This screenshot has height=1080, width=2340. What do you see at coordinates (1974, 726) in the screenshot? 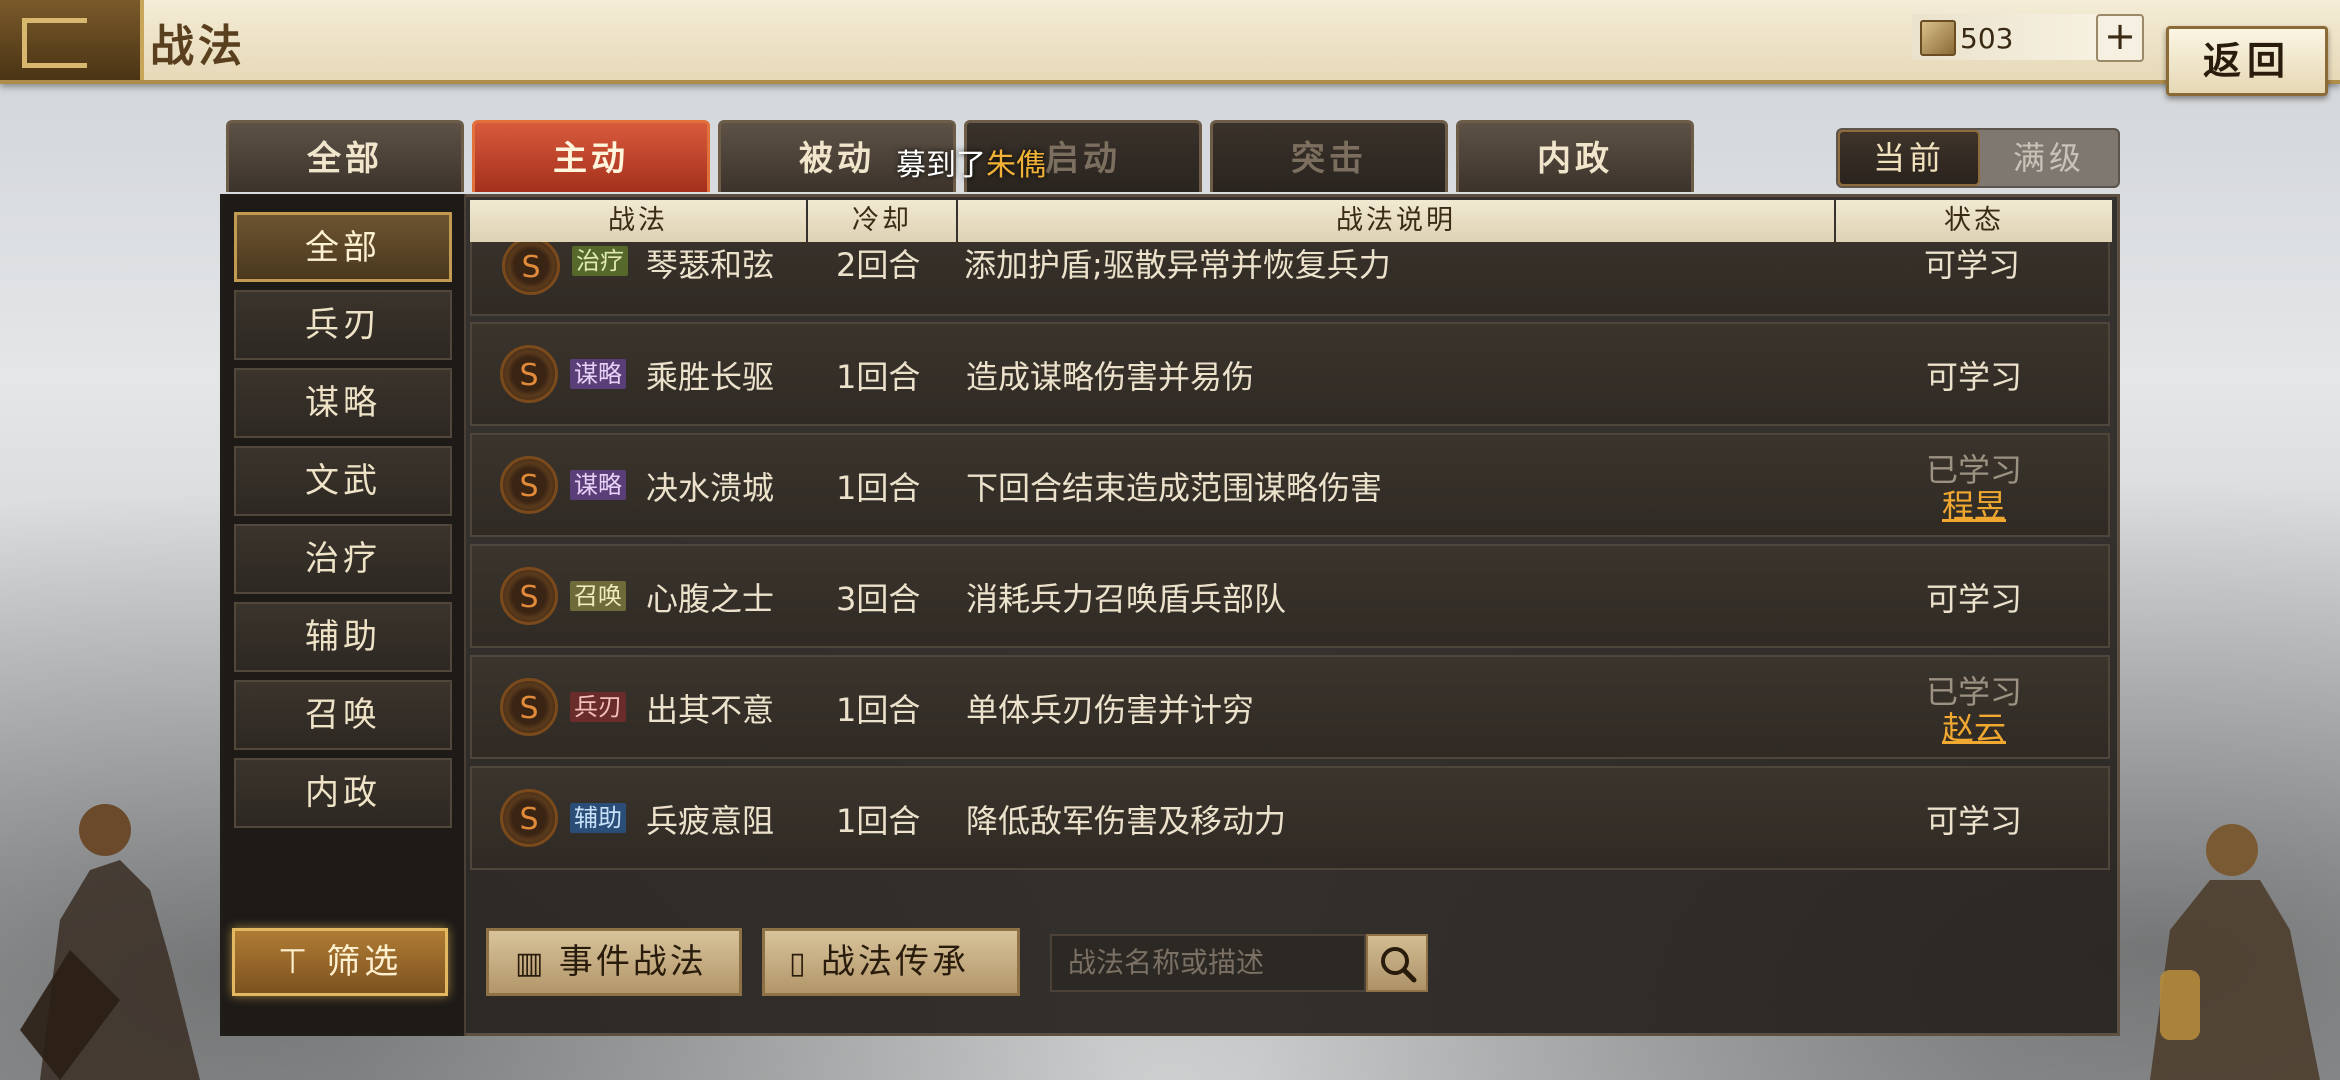
I see `learned-by-general-link: 赵云` at bounding box center [1974, 726].